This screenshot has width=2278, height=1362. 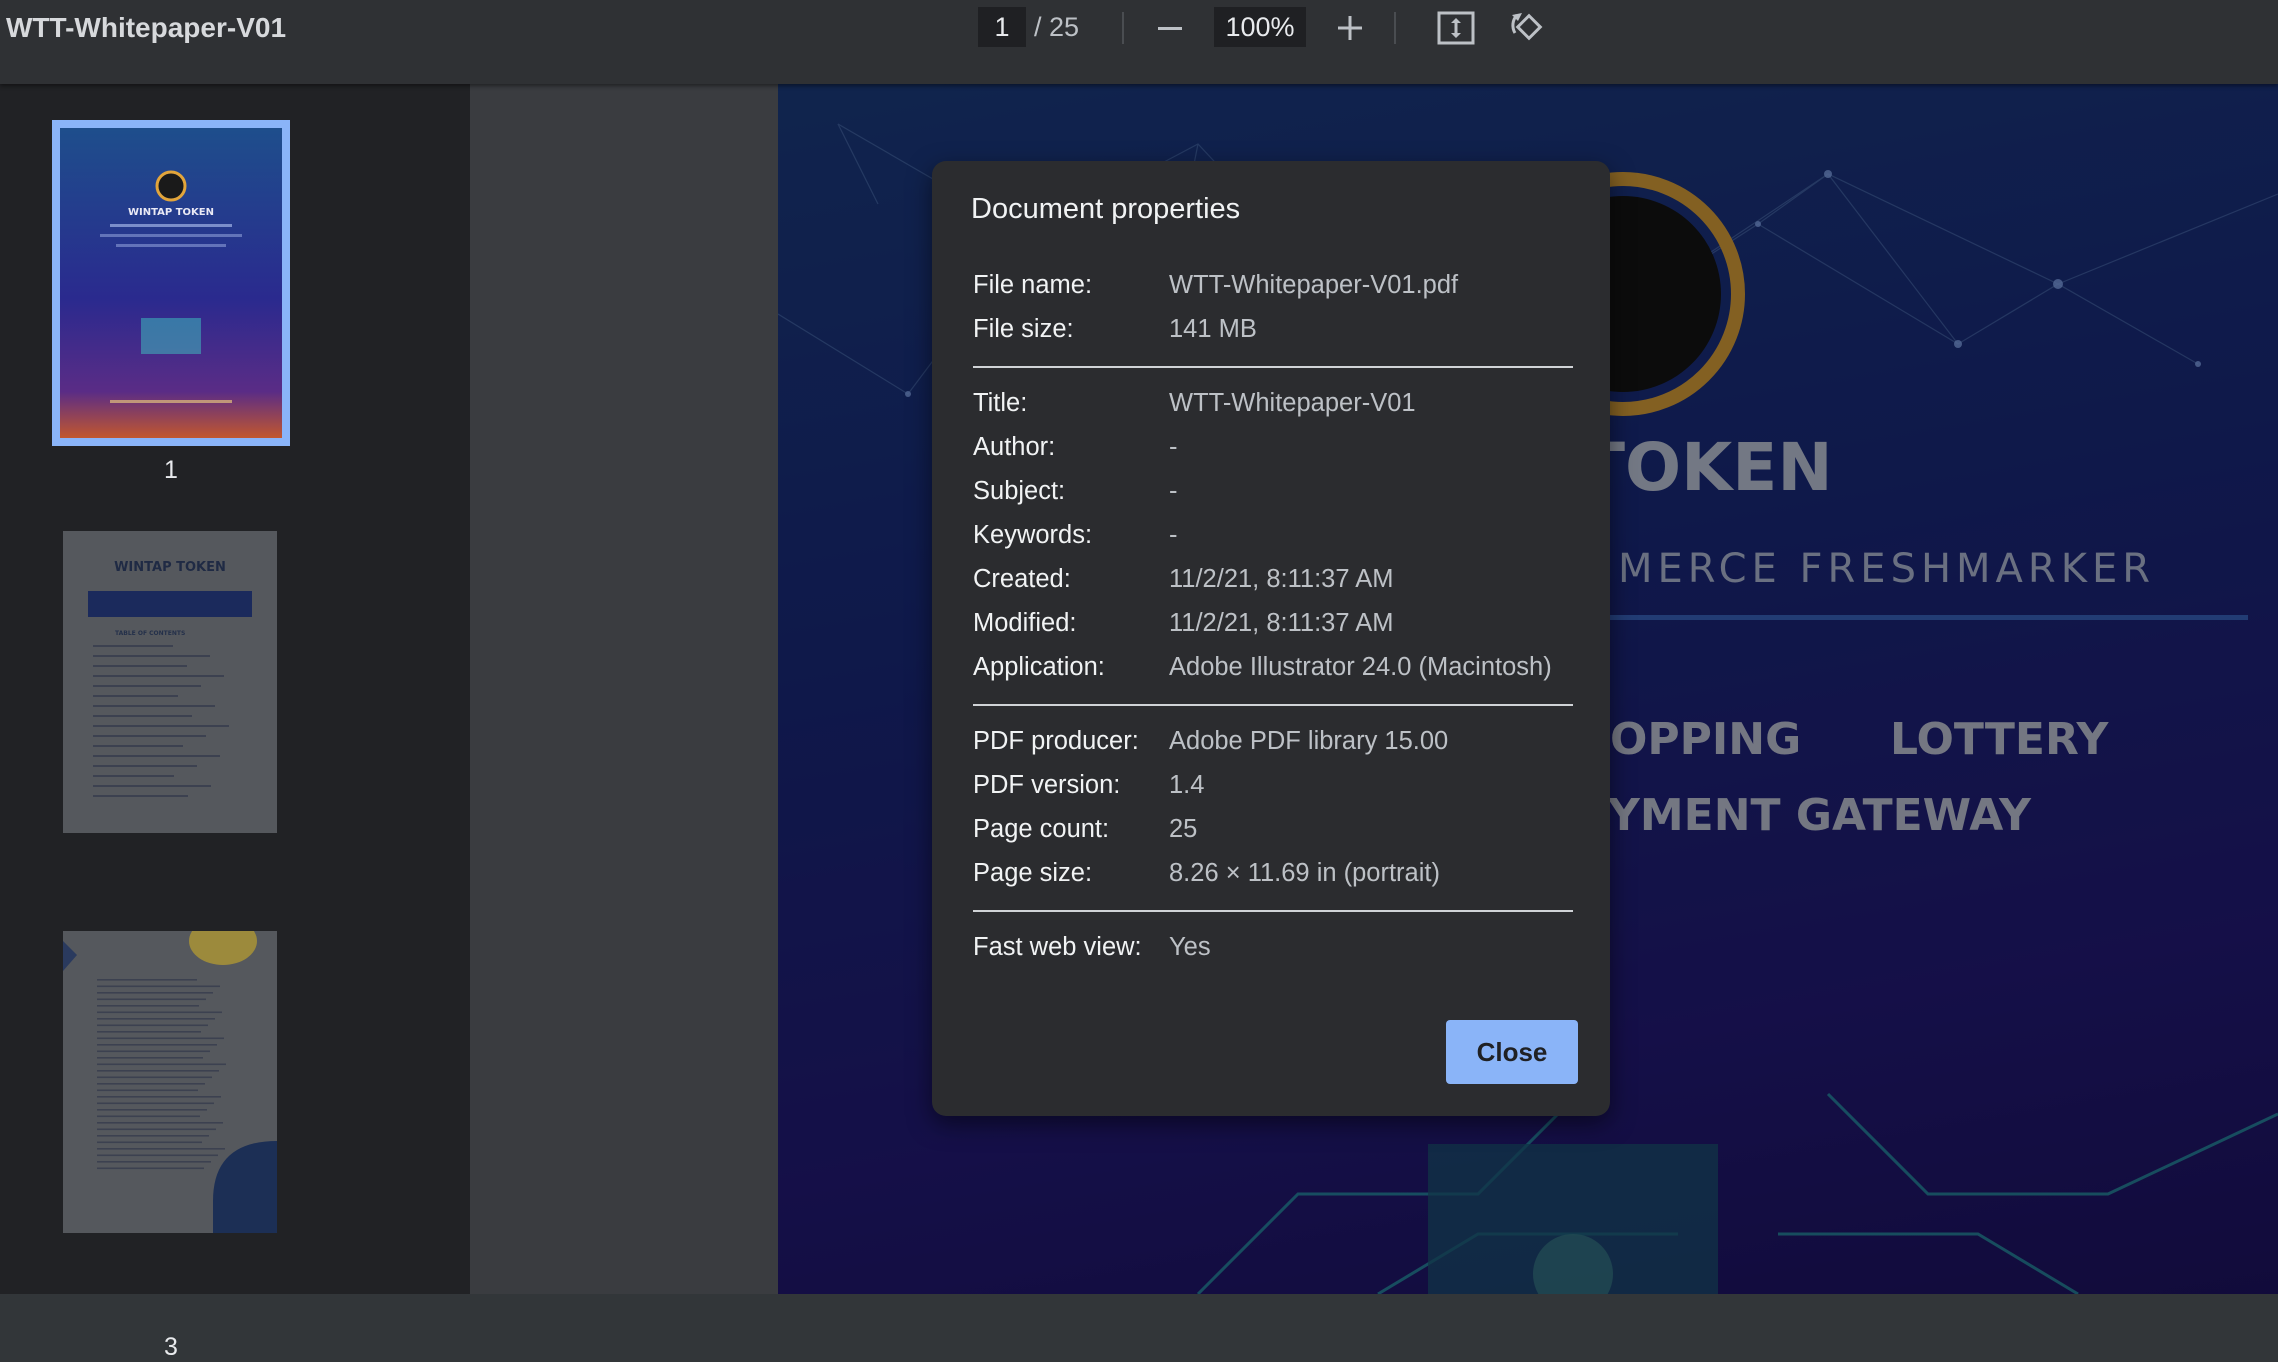 I want to click on close-button: Close, so click(x=1512, y=1052).